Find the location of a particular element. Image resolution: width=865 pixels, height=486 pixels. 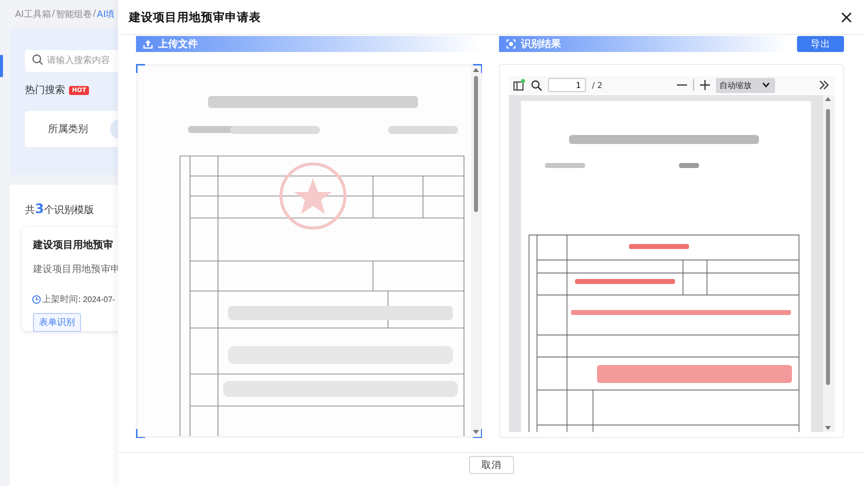

more-tools-button is located at coordinates (824, 85).